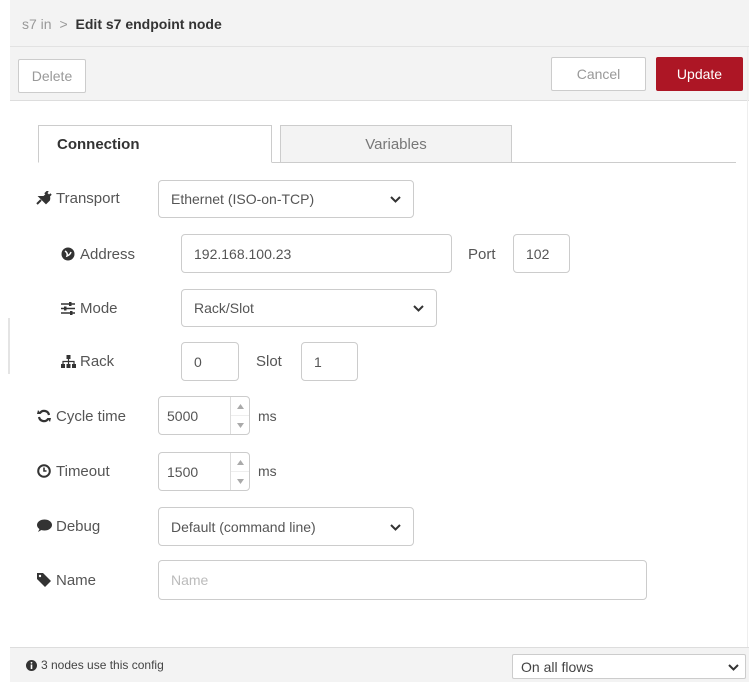 The height and width of the screenshot is (682, 749). I want to click on tray-toolbar: Delete Cancel Update, so click(379, 74).